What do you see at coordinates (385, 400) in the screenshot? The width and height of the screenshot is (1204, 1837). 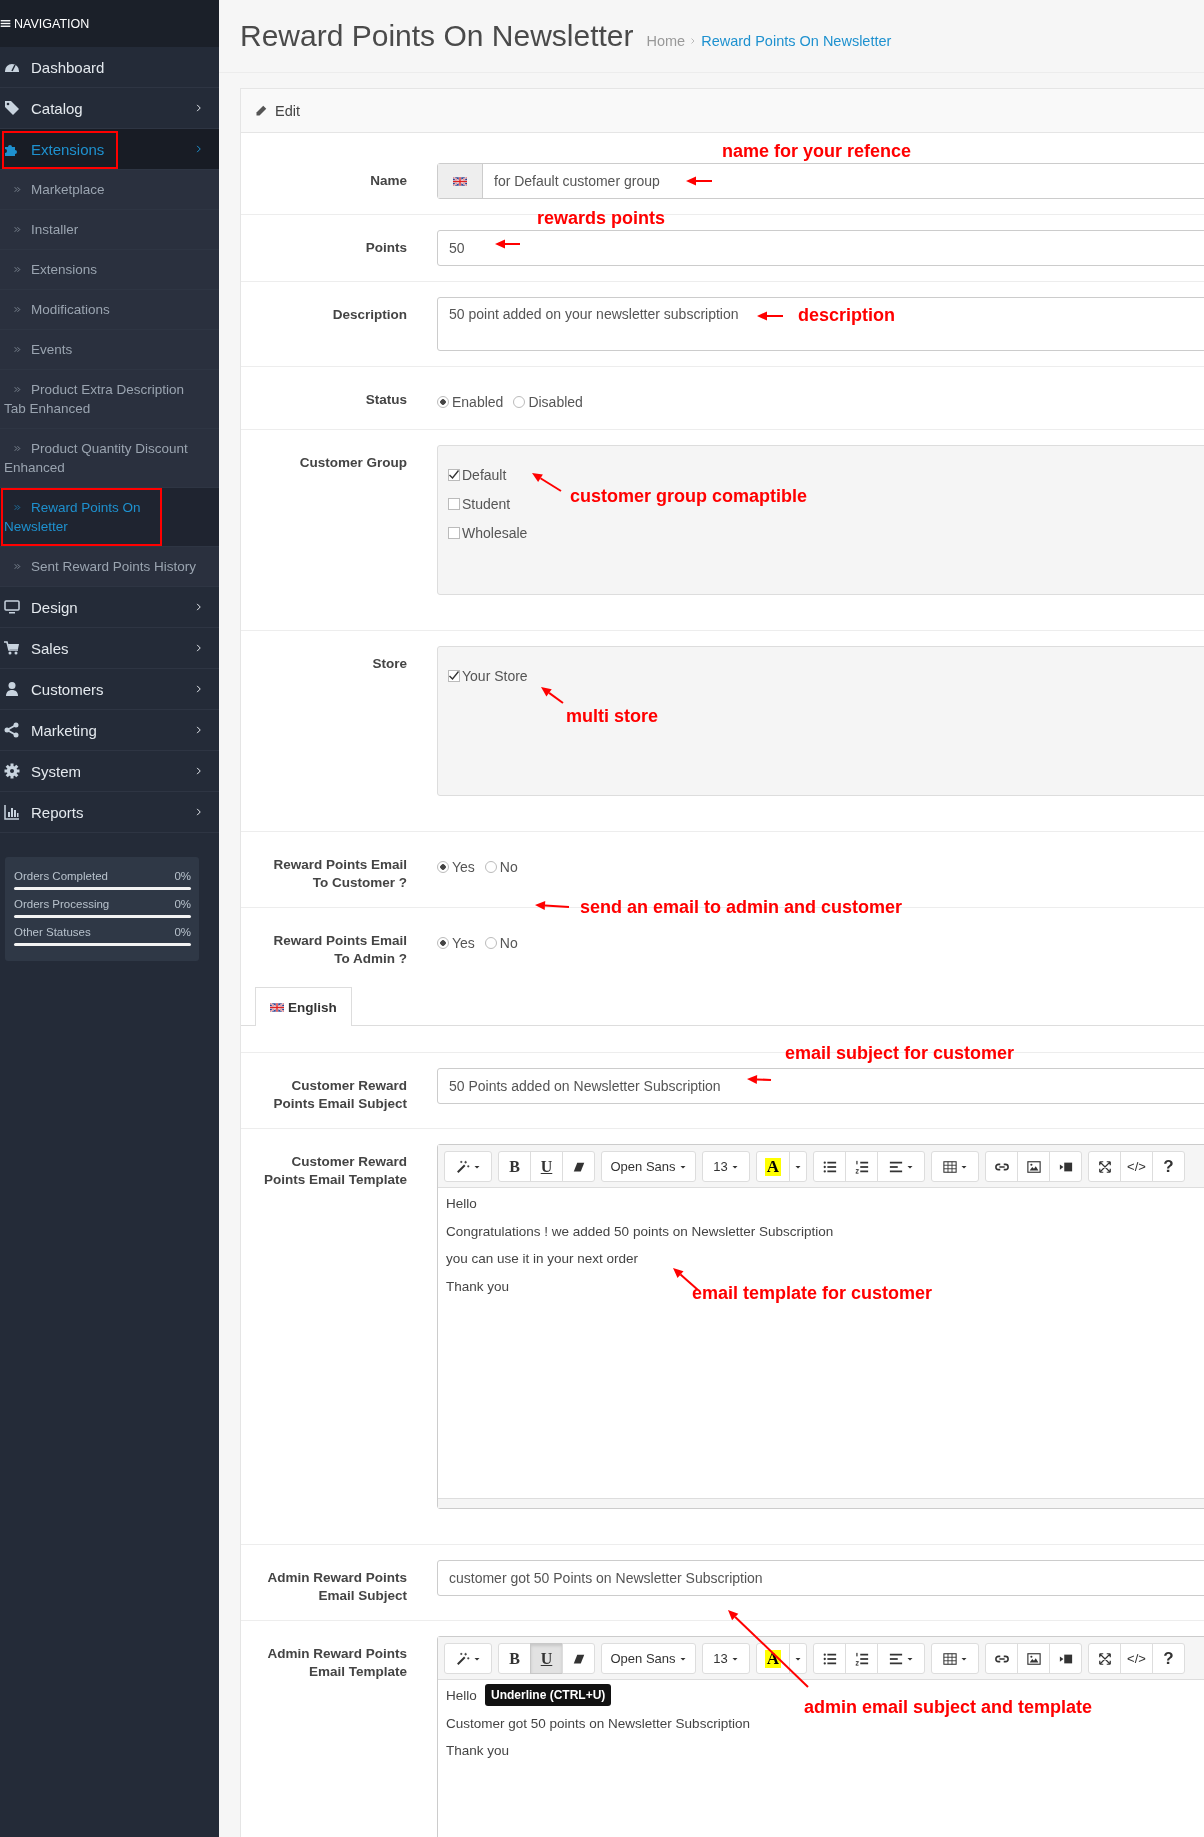 I see `field-label: Status` at bounding box center [385, 400].